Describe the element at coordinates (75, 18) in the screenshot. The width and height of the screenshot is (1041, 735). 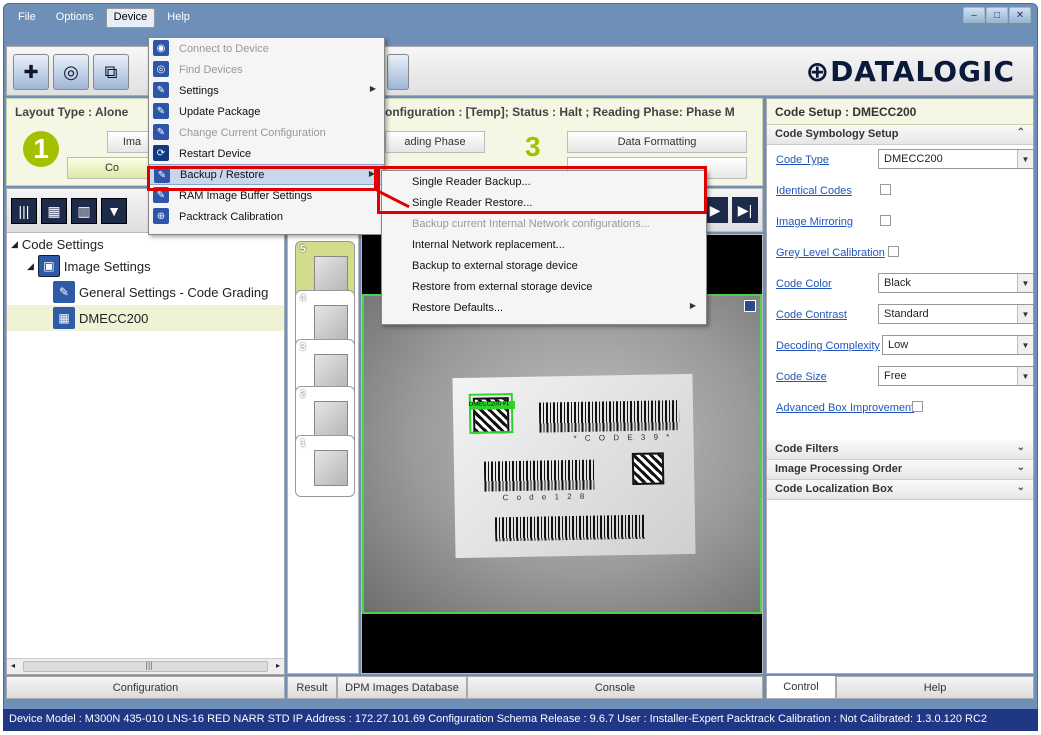
I see `menu-options: Options` at that location.